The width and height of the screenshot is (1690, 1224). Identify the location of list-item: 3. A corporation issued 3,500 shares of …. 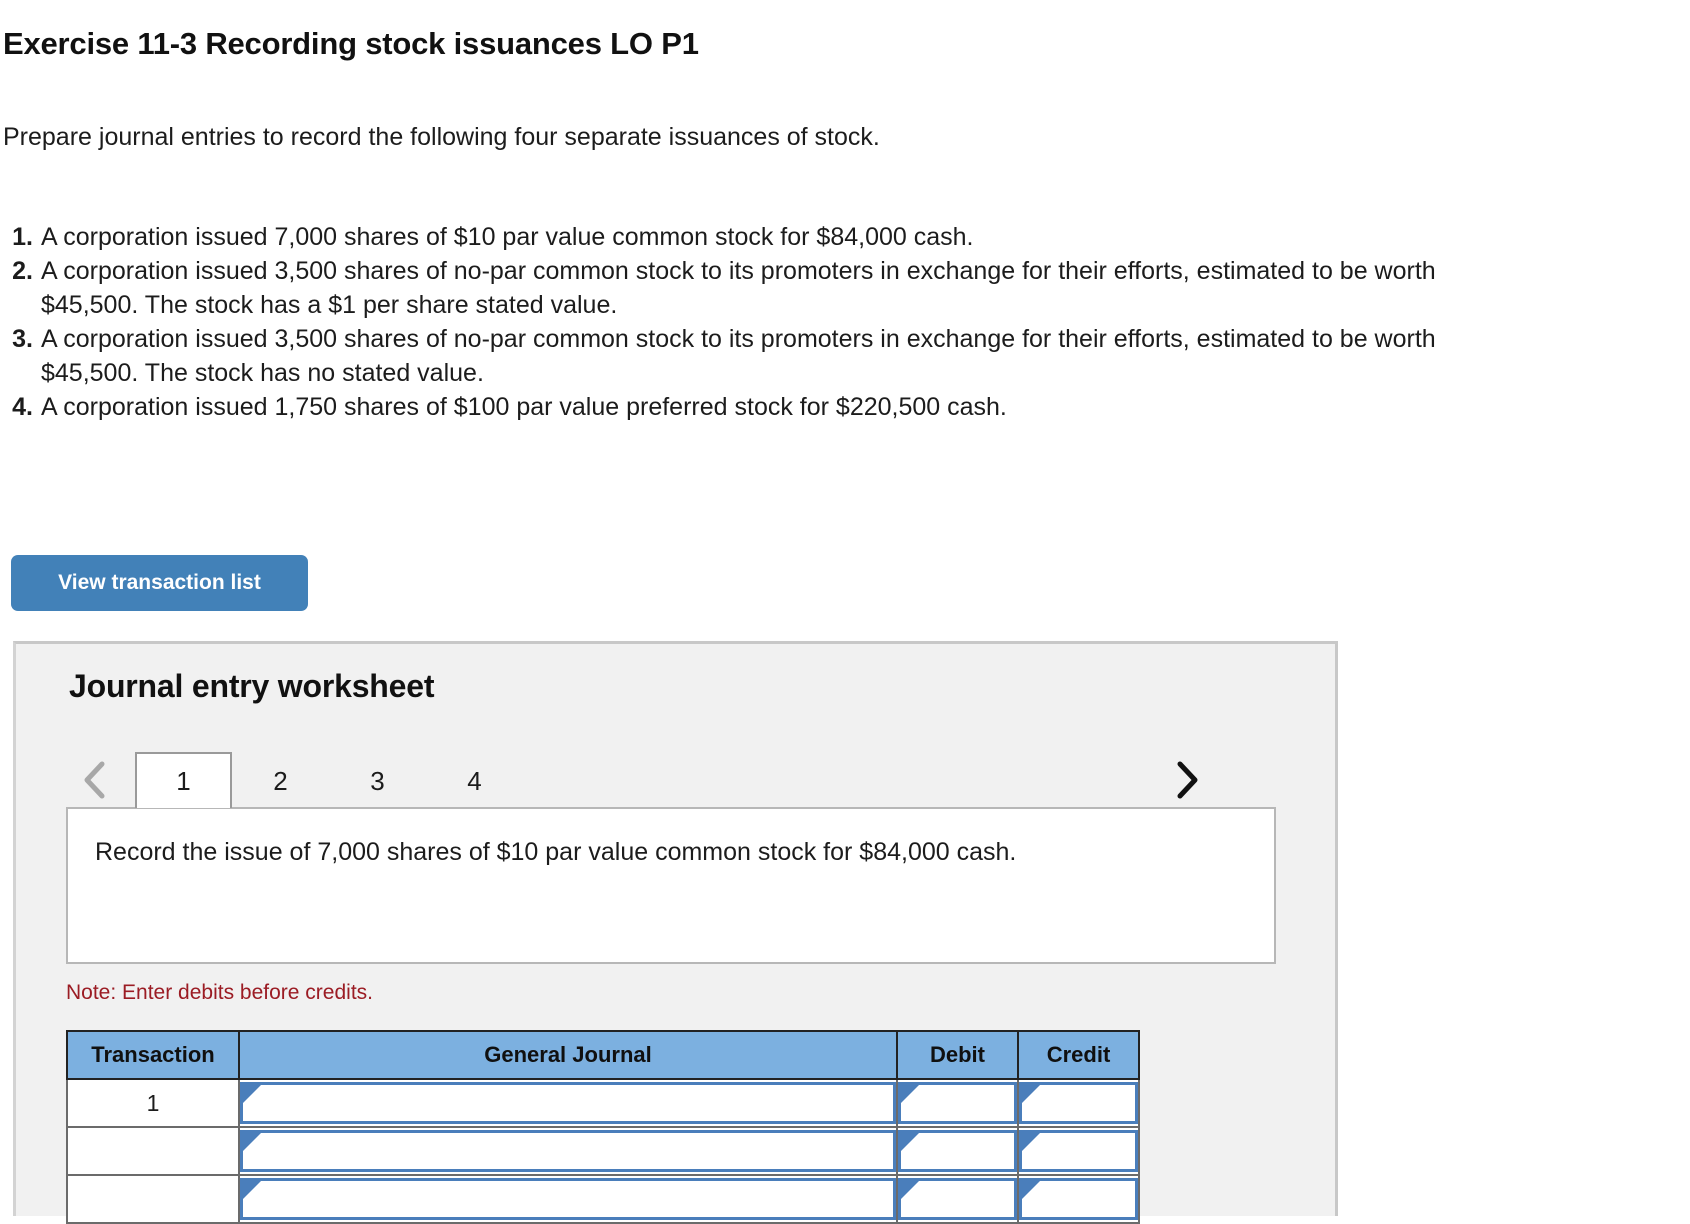
(800, 356).